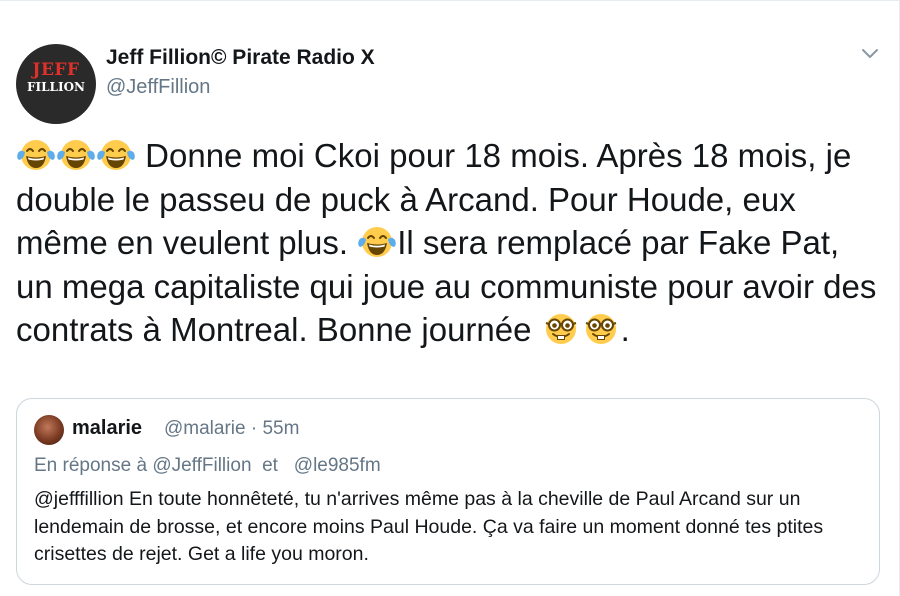  What do you see at coordinates (450, 0) in the screenshot?
I see `top-divider` at bounding box center [450, 0].